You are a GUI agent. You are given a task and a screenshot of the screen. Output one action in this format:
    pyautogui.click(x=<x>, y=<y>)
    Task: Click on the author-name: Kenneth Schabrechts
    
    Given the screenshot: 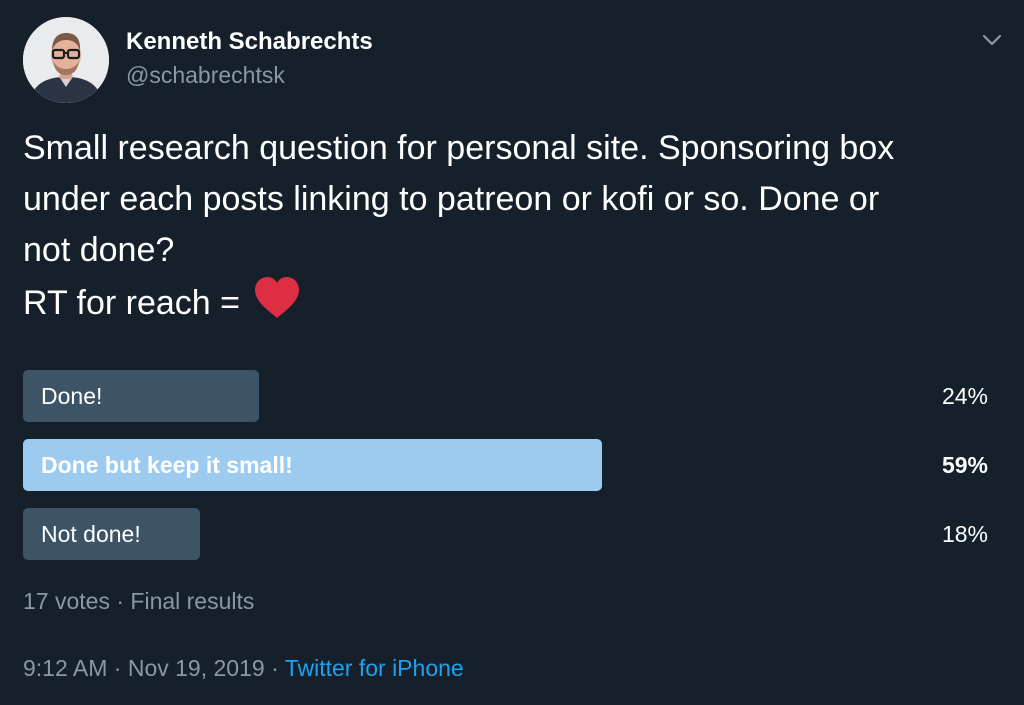 What is the action you would take?
    pyautogui.click(x=249, y=42)
    